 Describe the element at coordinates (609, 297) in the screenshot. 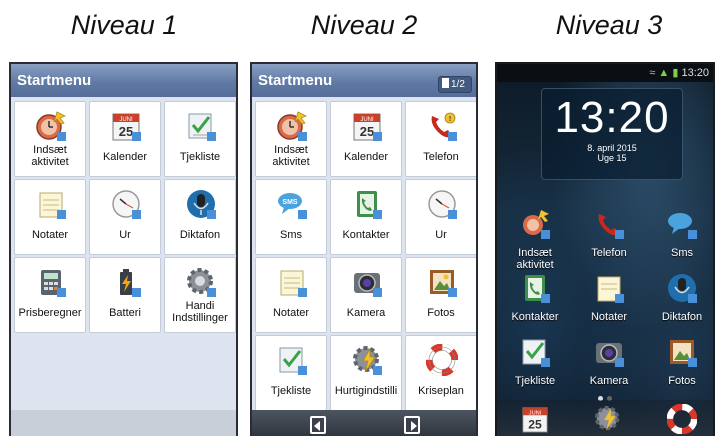

I see `home-icon-notes: Notater` at that location.